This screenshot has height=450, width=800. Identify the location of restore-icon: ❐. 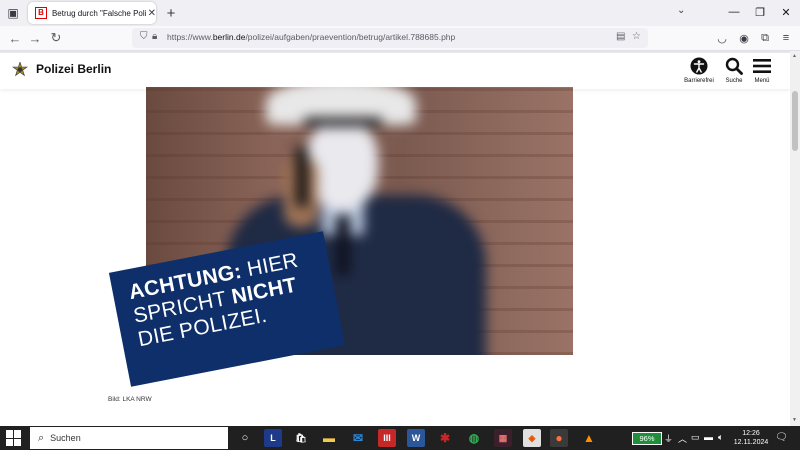
(760, 12).